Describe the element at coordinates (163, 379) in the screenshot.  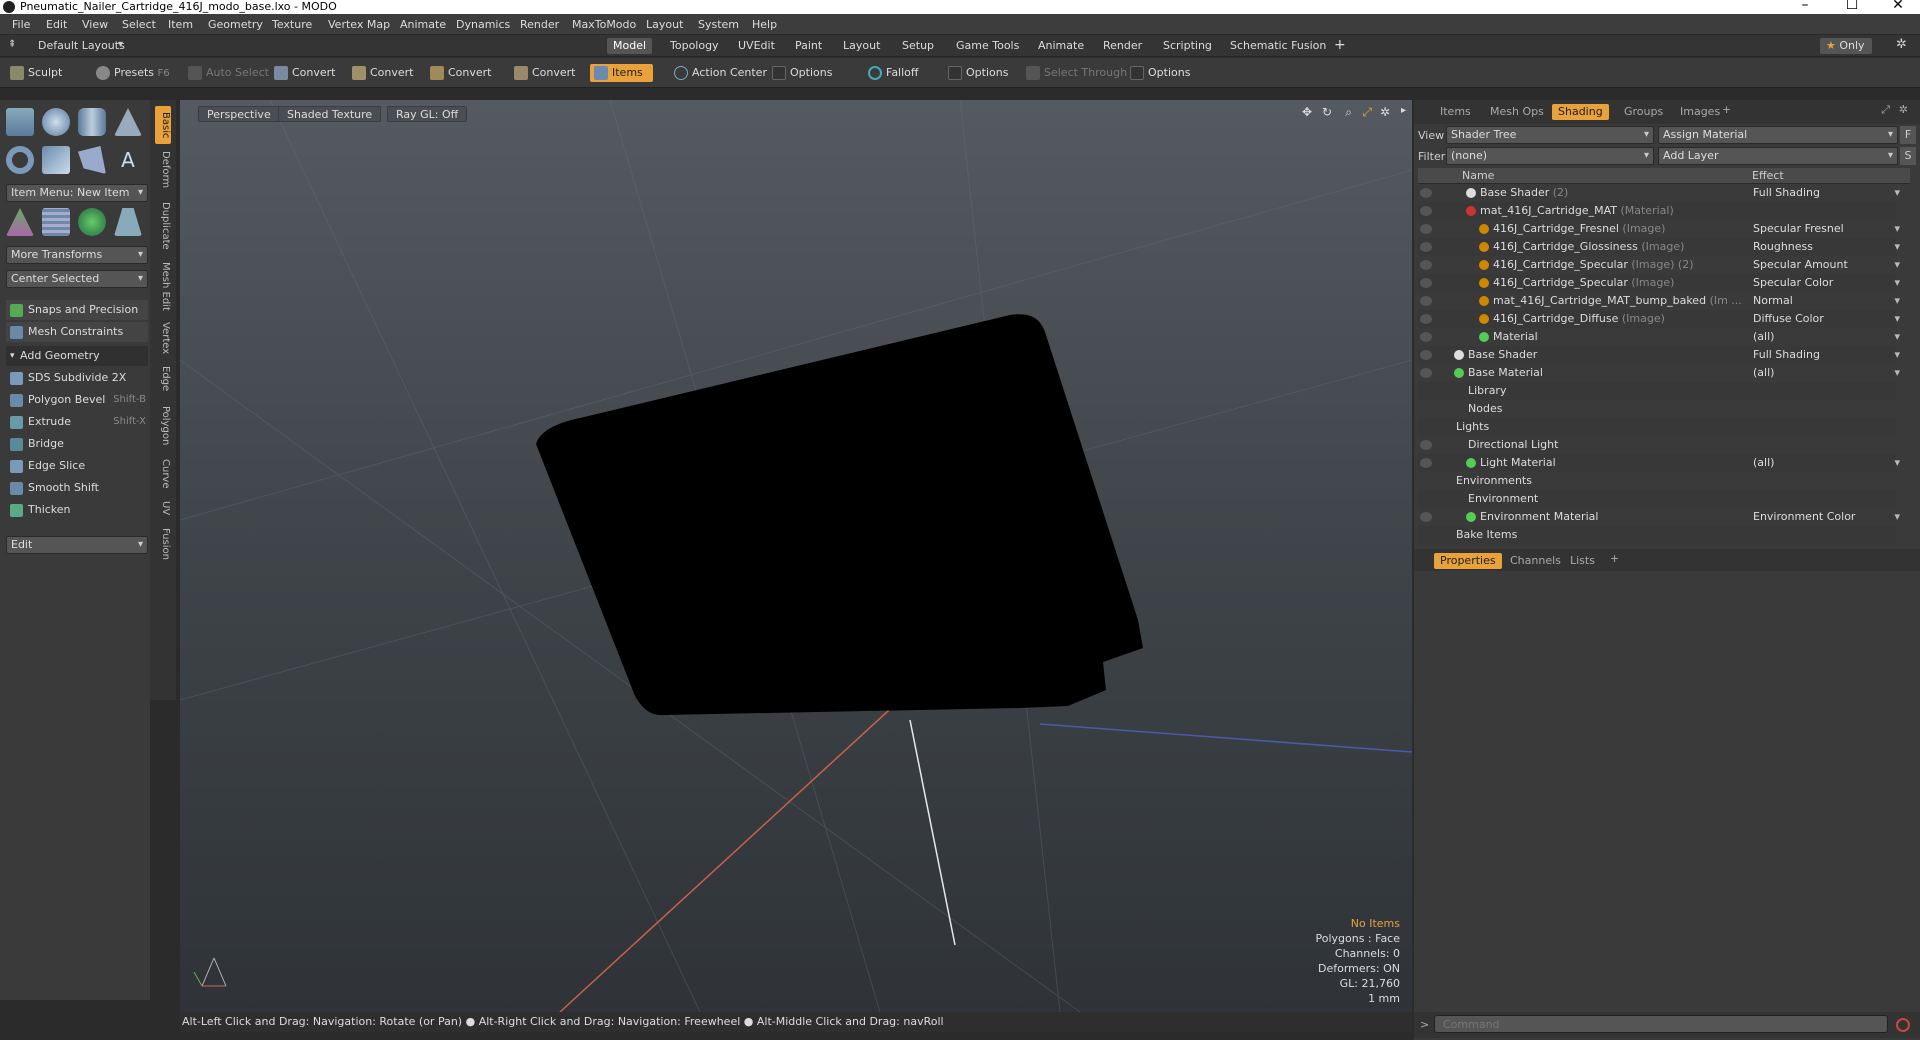
I see `side-tab-edge: Edge` at that location.